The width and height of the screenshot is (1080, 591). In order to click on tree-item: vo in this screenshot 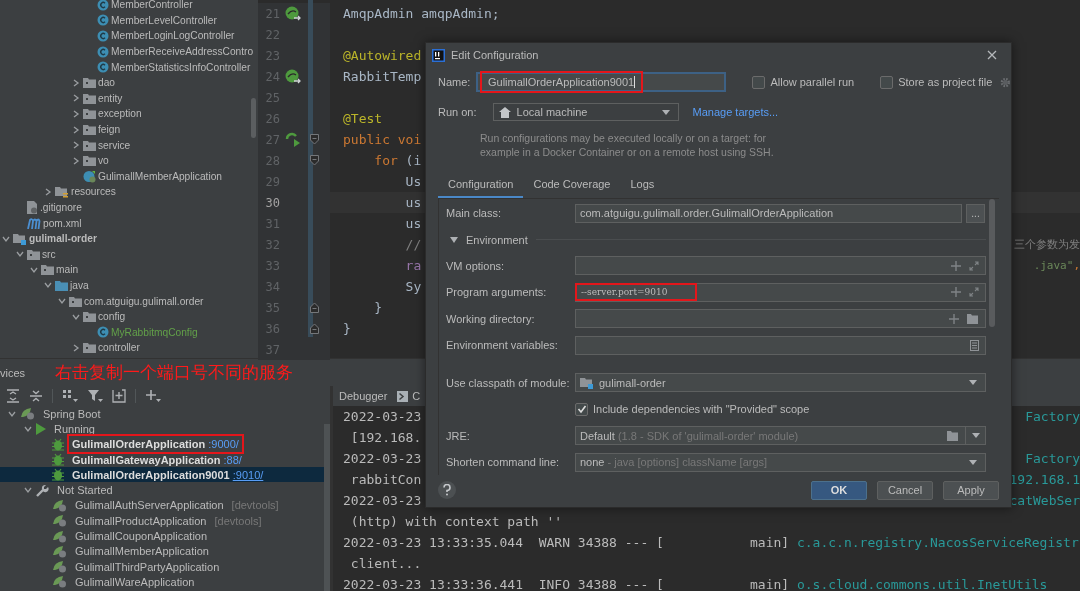, I will do `click(129, 160)`.